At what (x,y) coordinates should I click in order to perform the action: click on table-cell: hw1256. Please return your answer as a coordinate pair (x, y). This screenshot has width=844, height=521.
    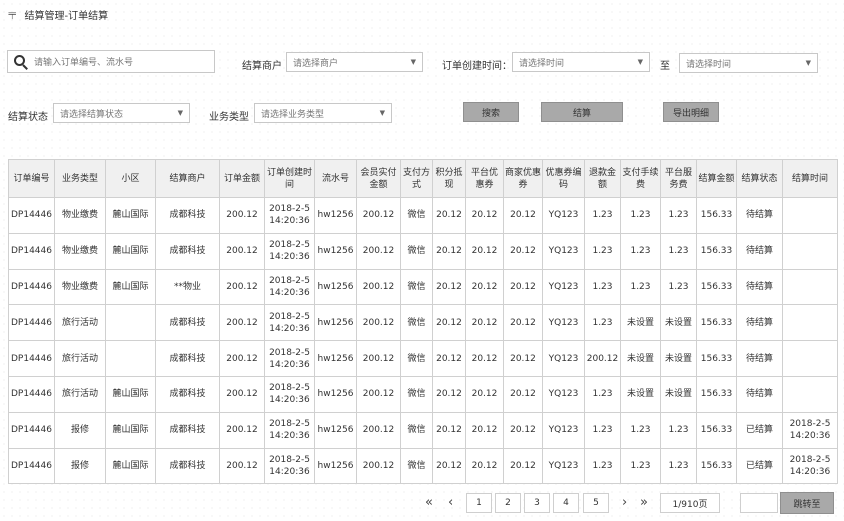
    Looking at the image, I should click on (335, 394).